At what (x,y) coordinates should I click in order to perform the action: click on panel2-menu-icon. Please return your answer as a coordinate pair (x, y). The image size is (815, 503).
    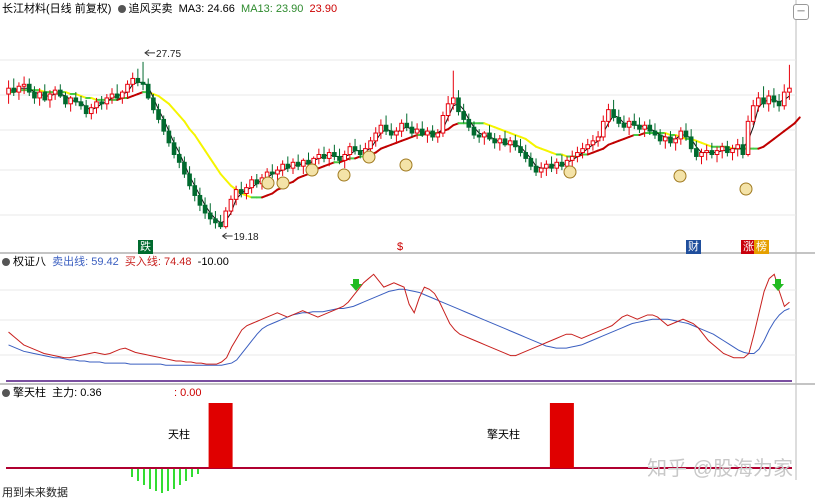
    Looking at the image, I should click on (6, 262).